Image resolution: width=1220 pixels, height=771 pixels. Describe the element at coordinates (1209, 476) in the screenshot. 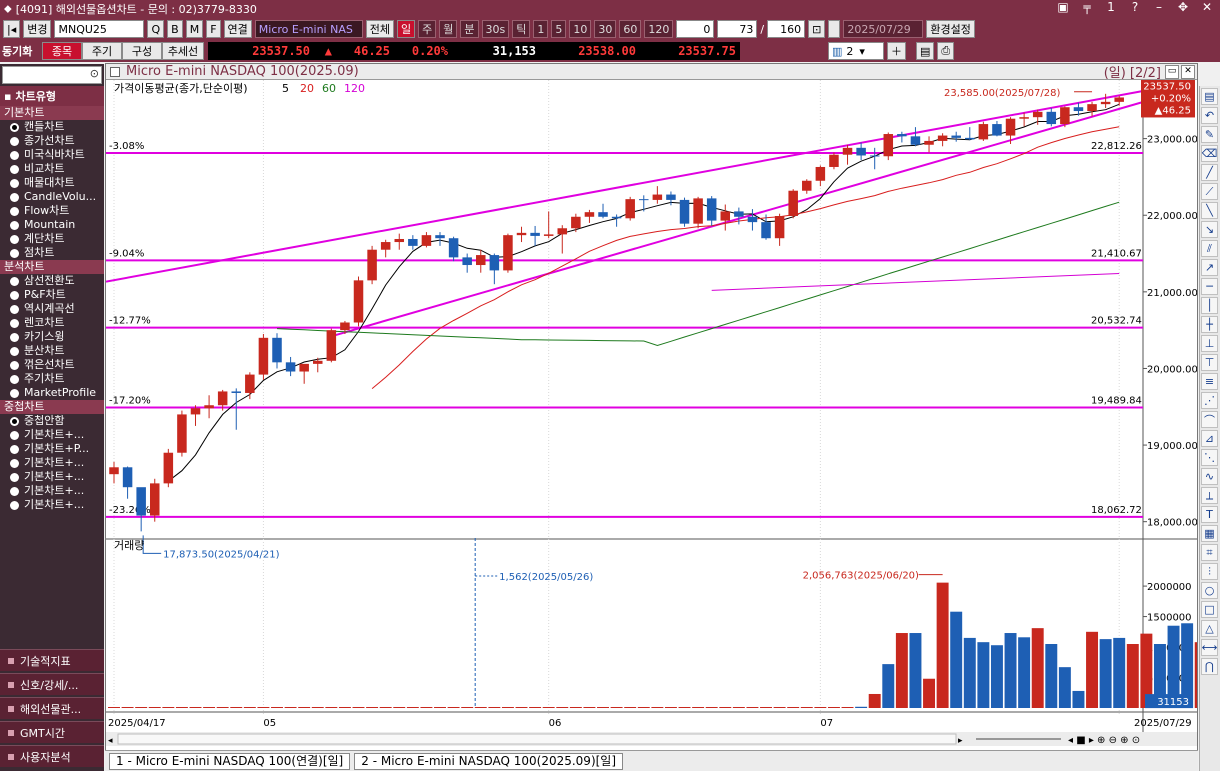

I see `cycle-tool-icon: ∿` at that location.